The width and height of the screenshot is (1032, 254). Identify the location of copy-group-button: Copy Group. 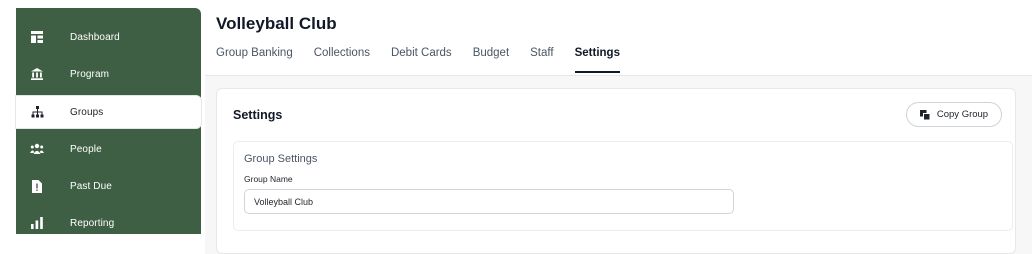
(954, 114).